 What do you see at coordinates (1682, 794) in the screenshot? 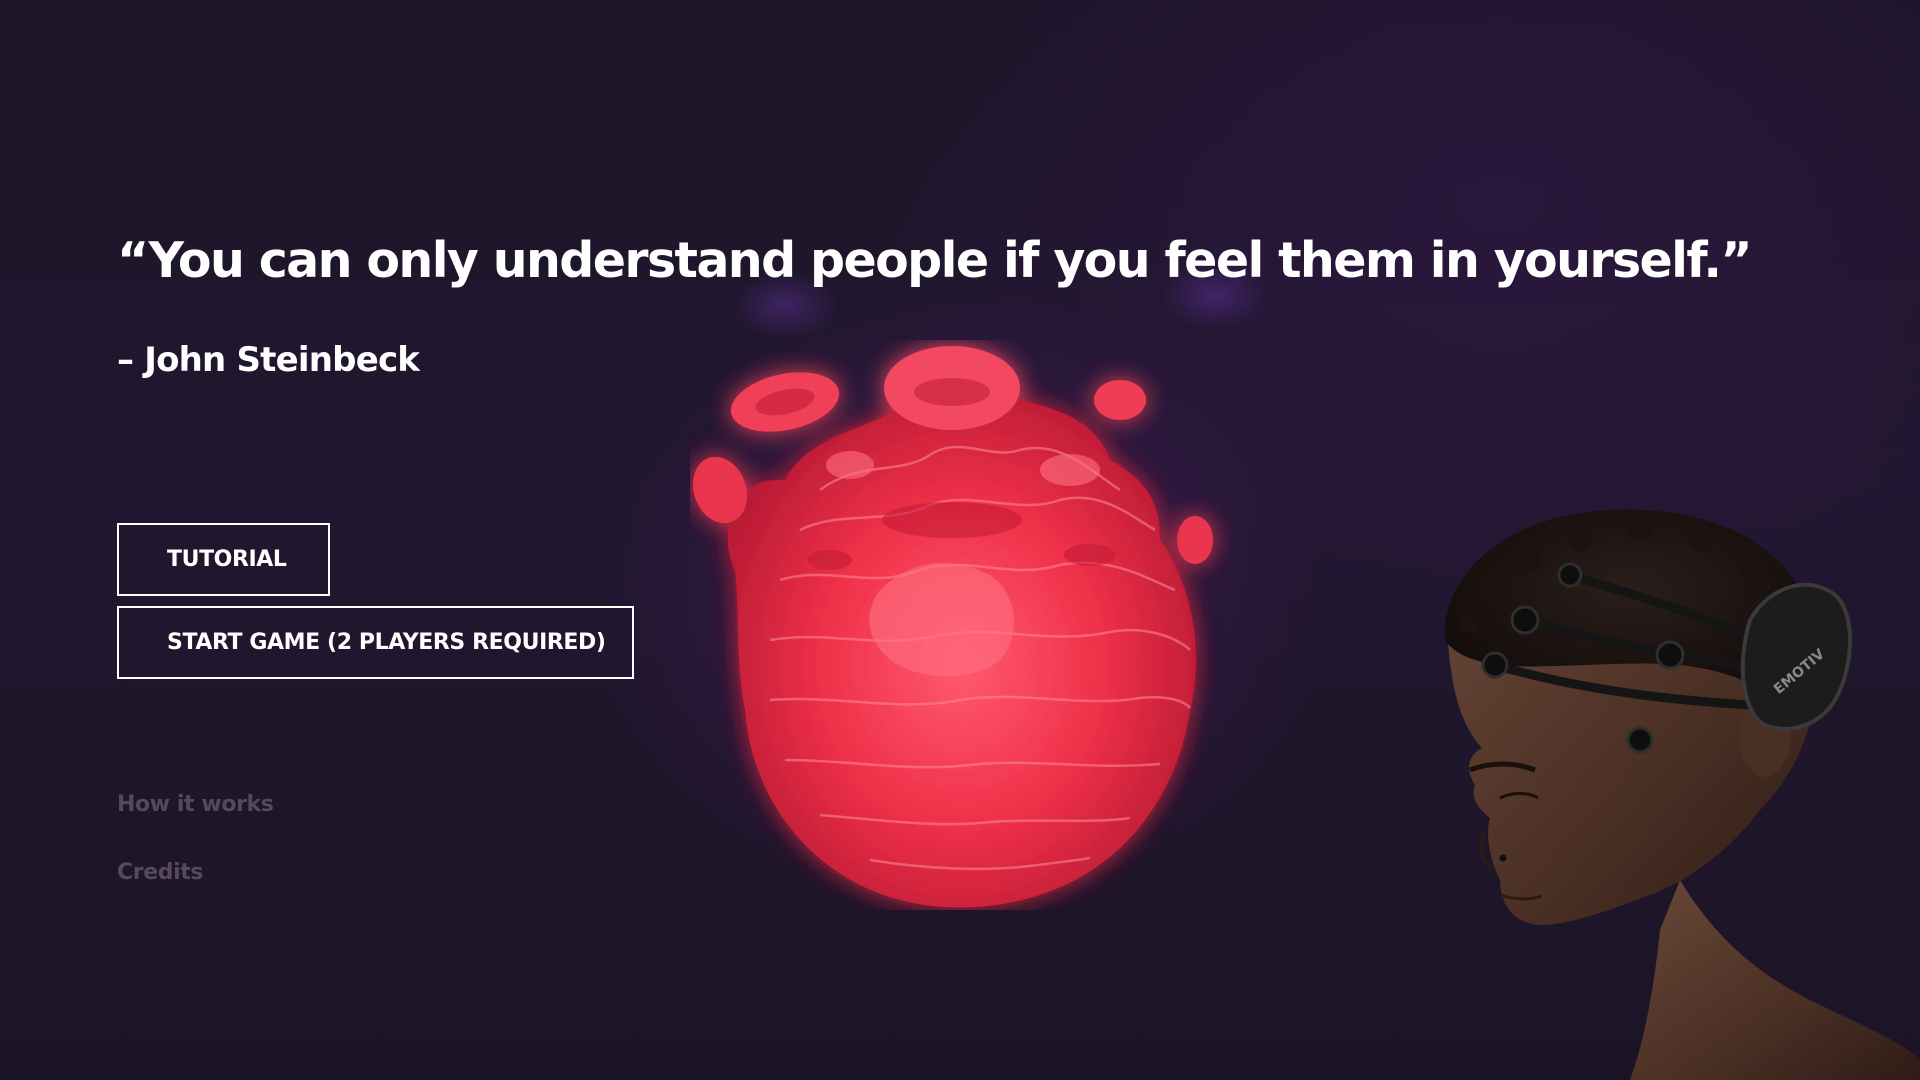
I see `eeg-headset-person-image: EMOTIV` at bounding box center [1682, 794].